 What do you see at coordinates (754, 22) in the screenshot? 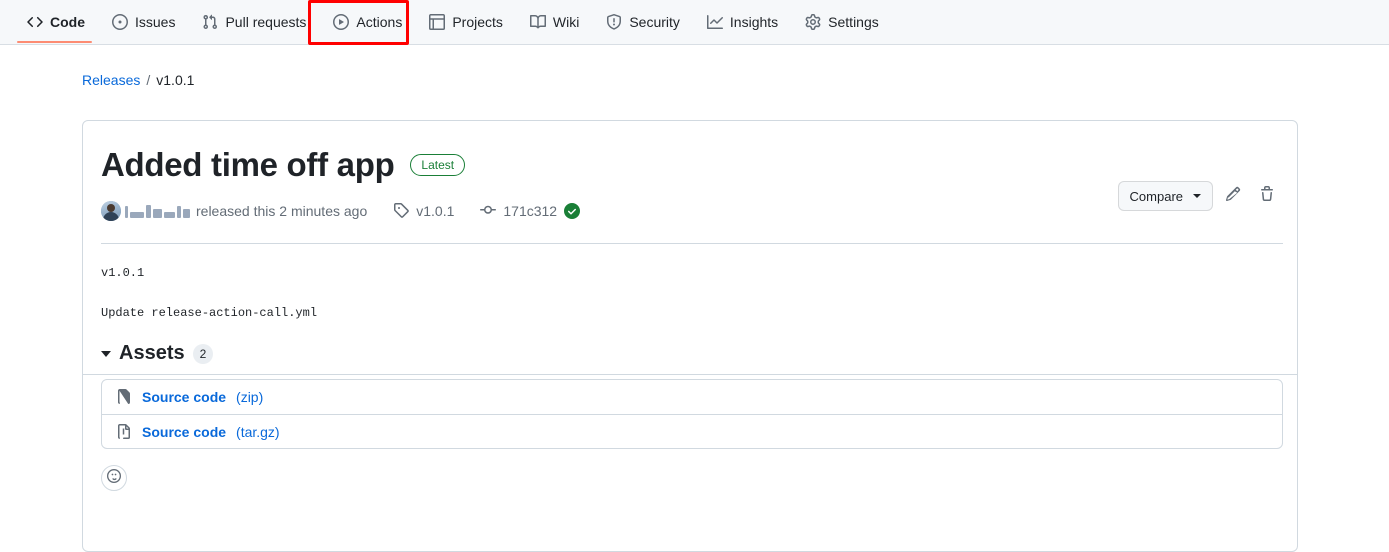
I see `repo-nav-label-insights: Insights` at bounding box center [754, 22].